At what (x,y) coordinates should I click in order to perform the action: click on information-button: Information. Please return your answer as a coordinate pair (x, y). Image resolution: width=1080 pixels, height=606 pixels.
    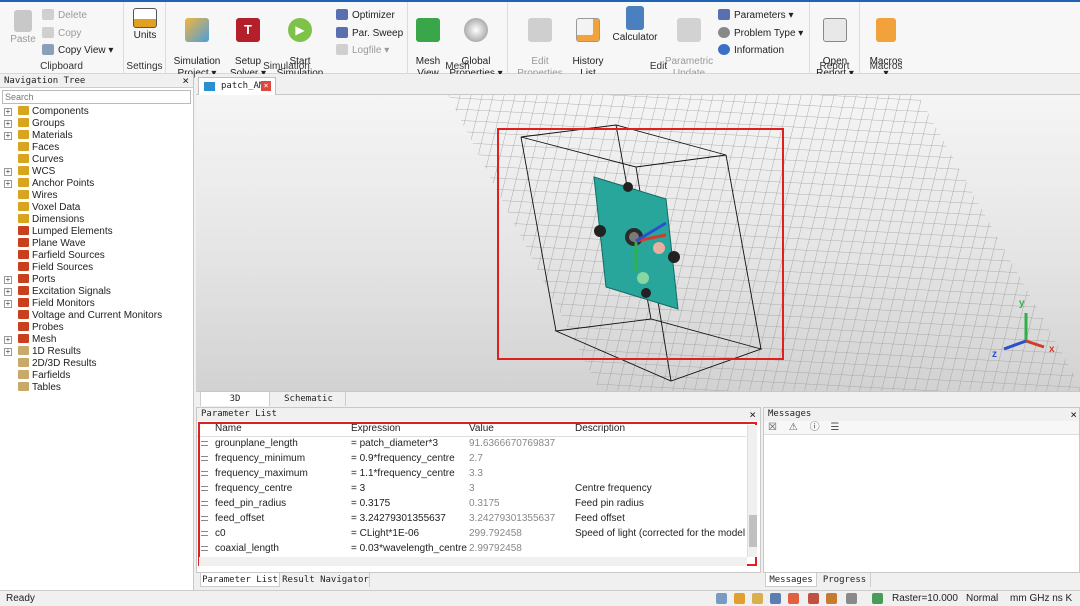
    Looking at the image, I should click on (751, 51).